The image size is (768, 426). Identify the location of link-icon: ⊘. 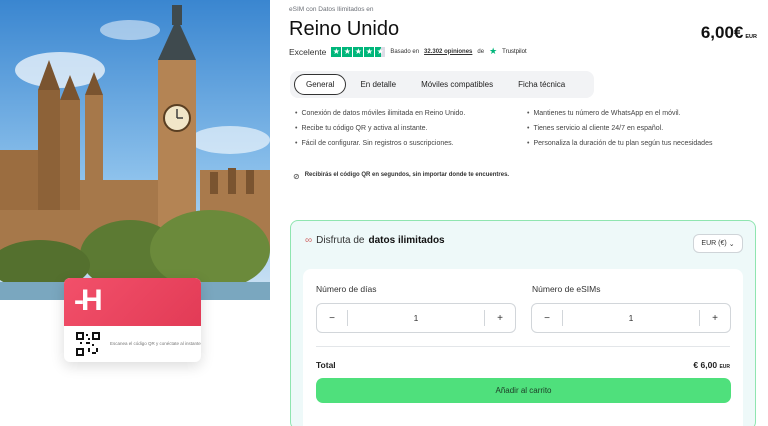
(296, 176).